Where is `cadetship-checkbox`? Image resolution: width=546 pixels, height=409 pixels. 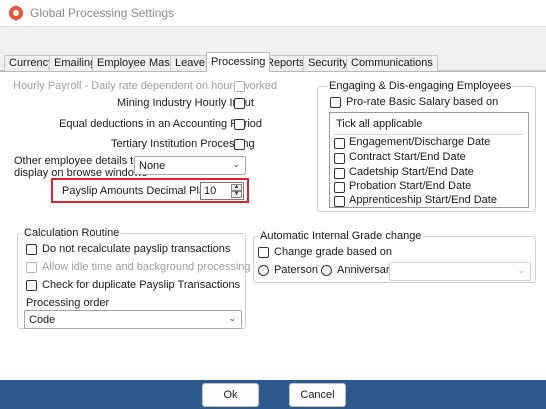
cadetship-checkbox is located at coordinates (339, 173).